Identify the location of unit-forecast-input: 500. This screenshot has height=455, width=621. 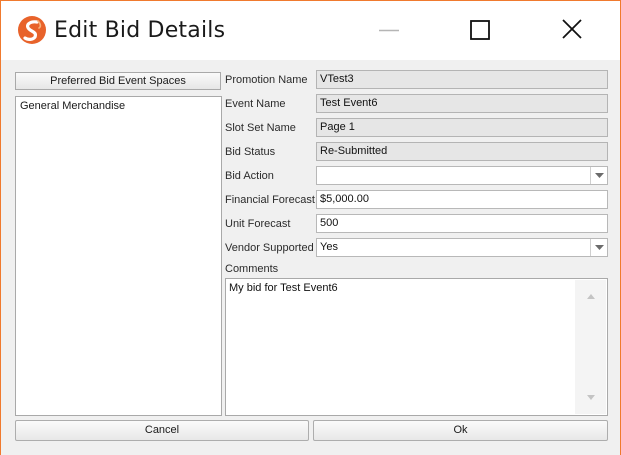
(462, 223).